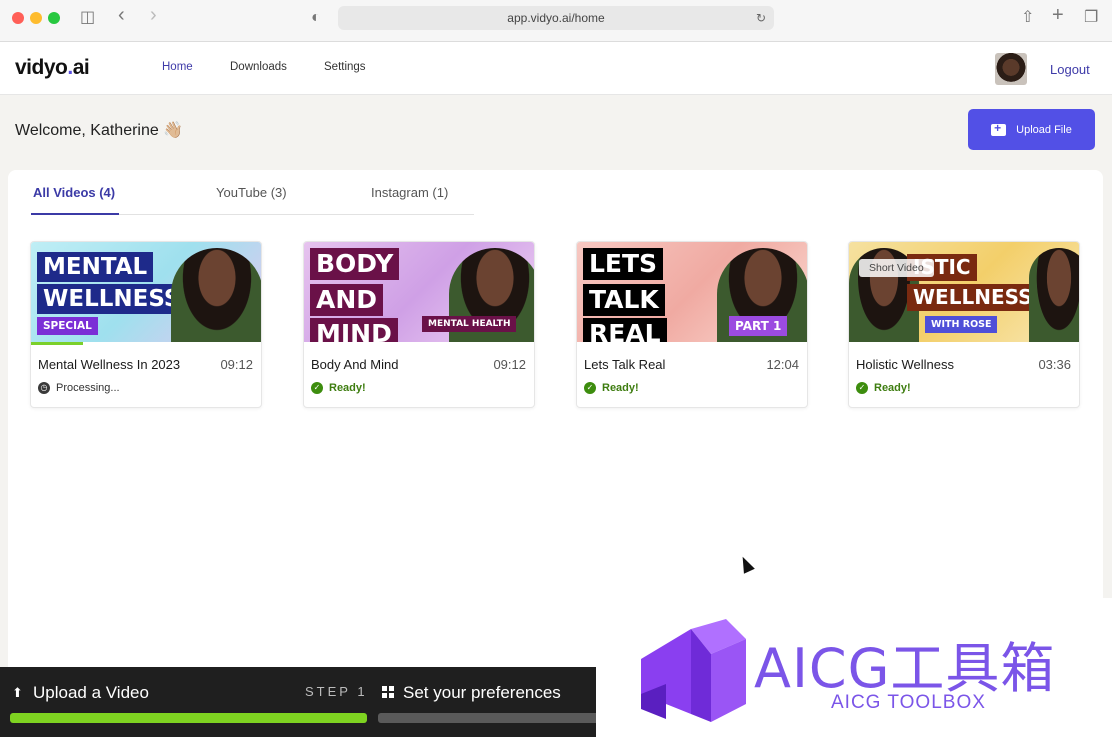 This screenshot has height=737, width=1112. What do you see at coordinates (316, 18) in the screenshot?
I see `shield-icon: ◐` at bounding box center [316, 18].